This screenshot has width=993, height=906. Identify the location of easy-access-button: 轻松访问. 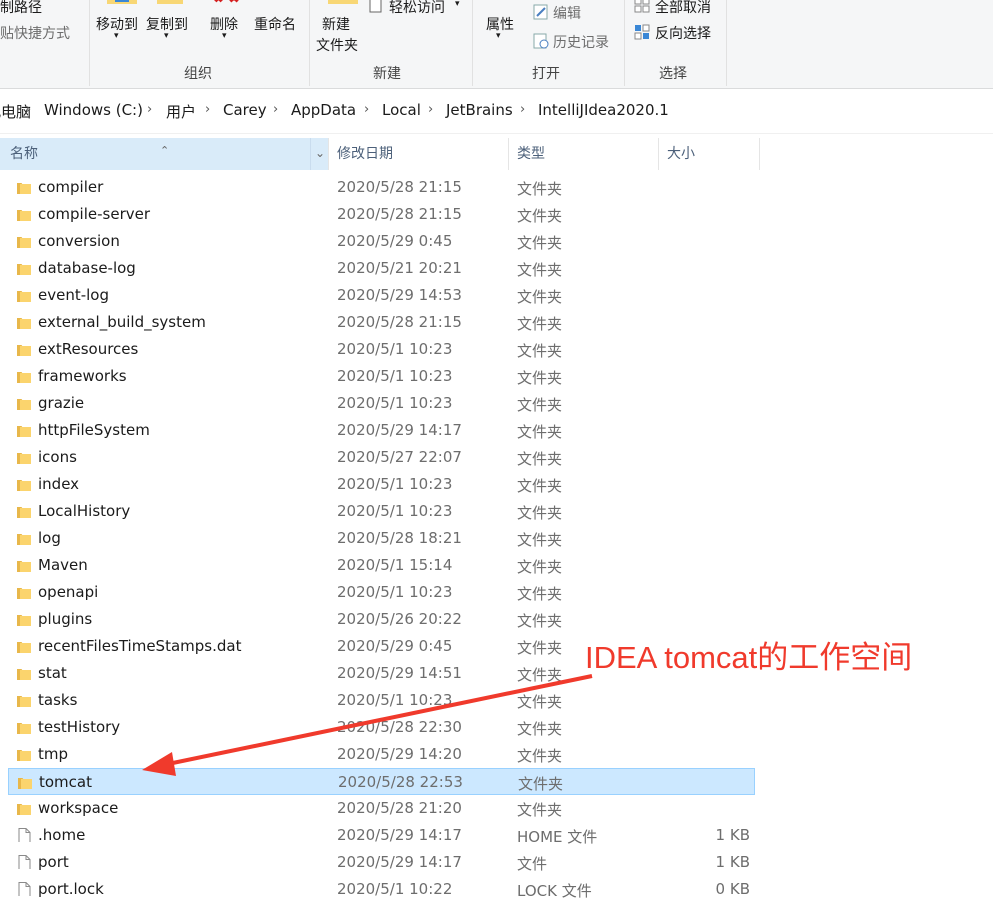
(417, 8).